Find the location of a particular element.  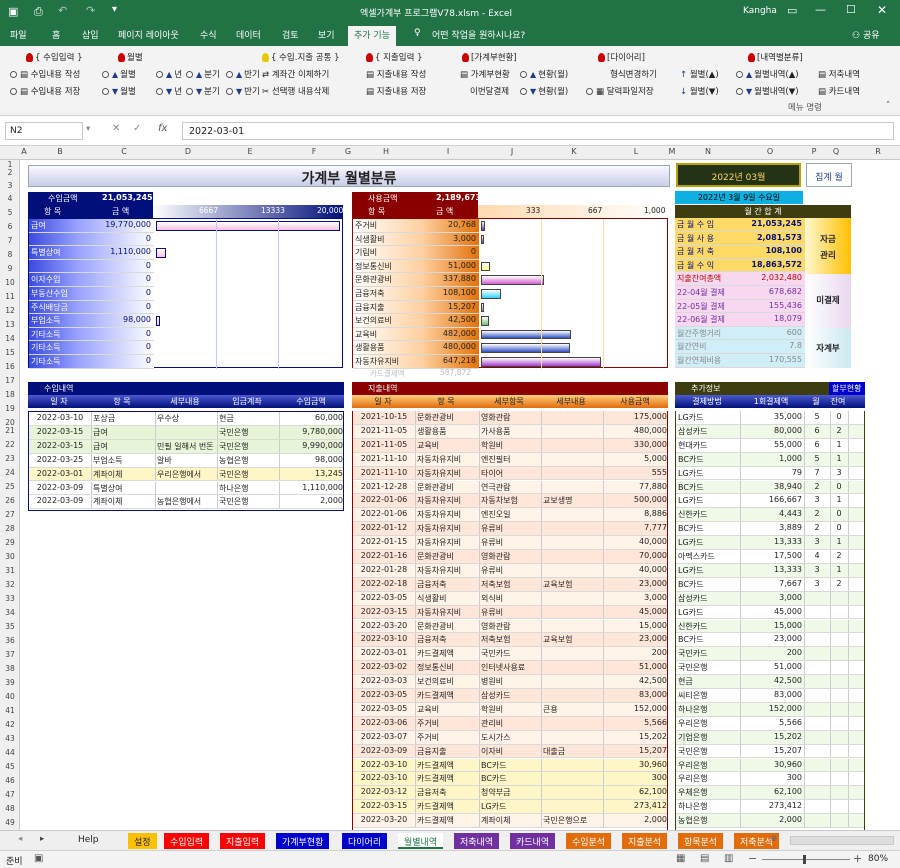

quick-access-menu-icon: ▾ is located at coordinates (114, 9).